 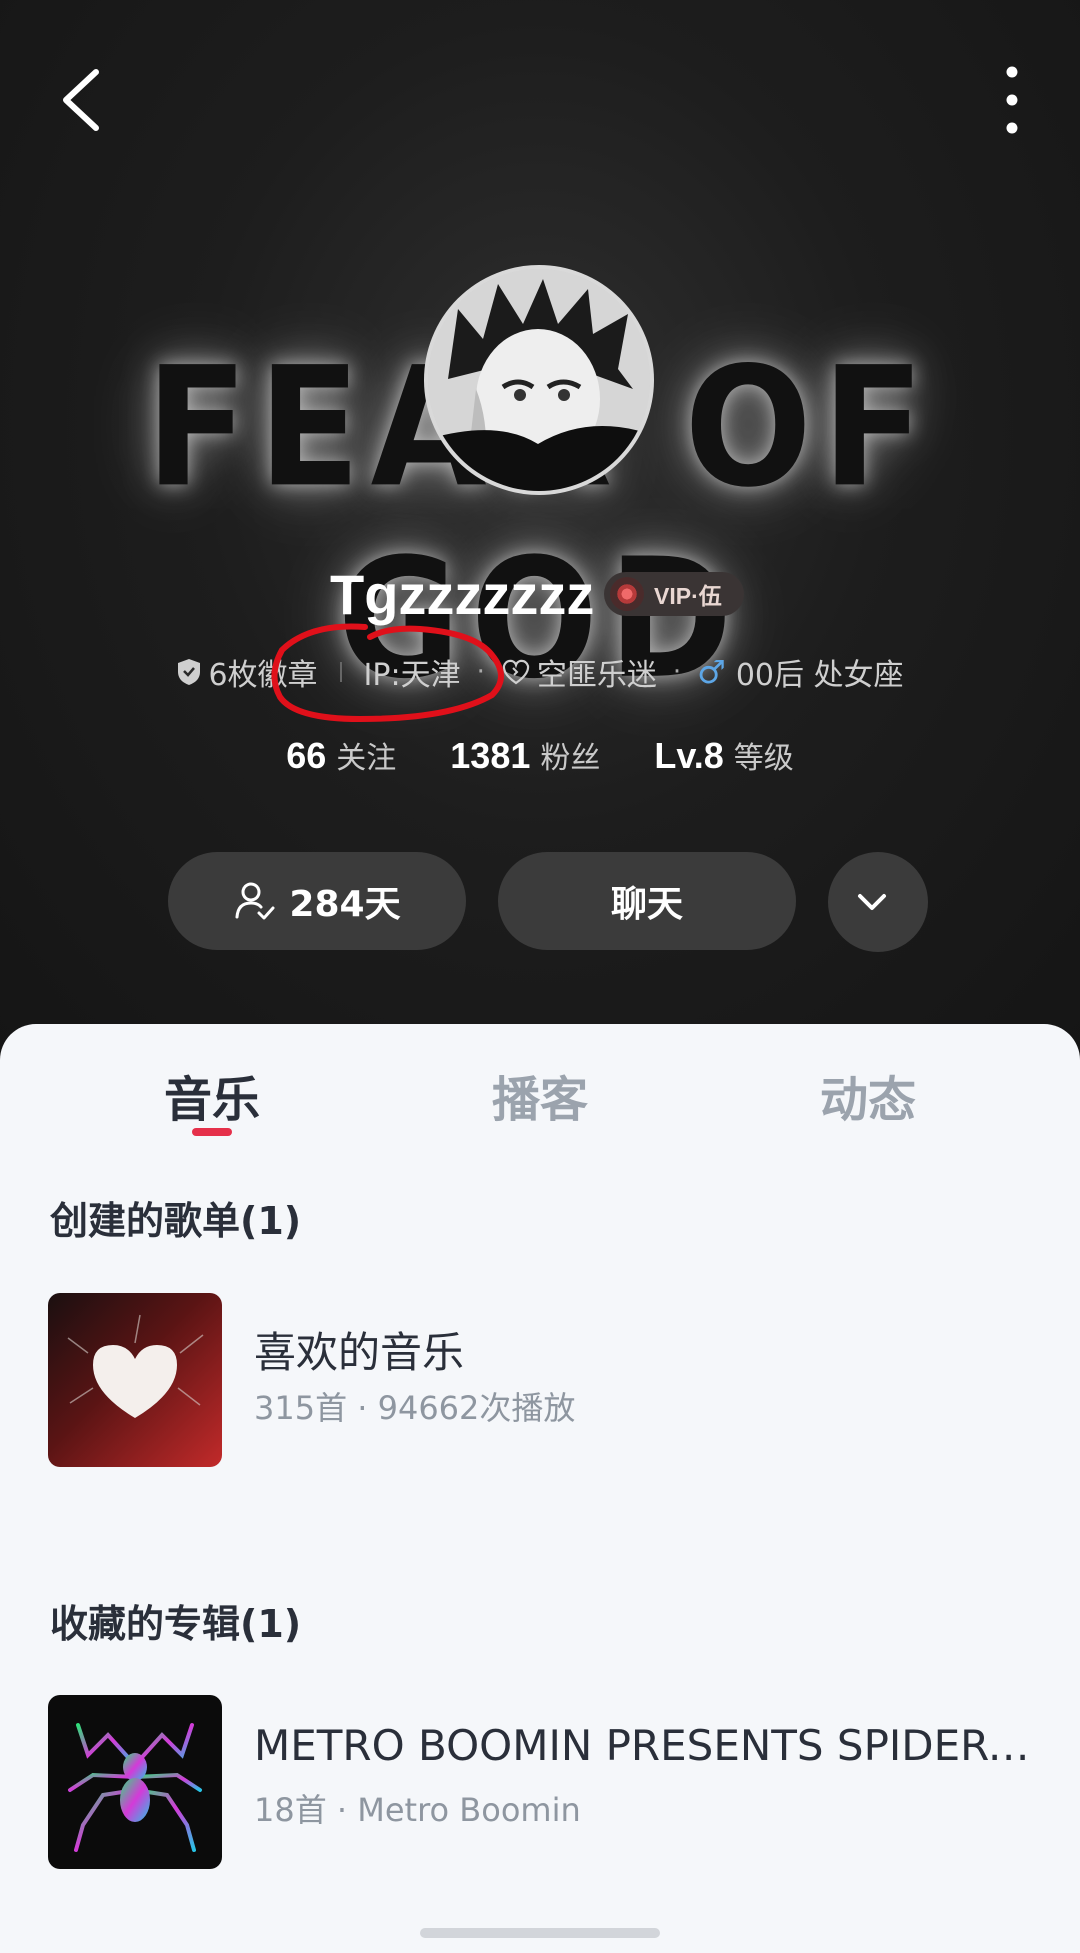 What do you see at coordinates (596, 675) in the screenshot?
I see `fan-type-text: 空匪乐迷` at bounding box center [596, 675].